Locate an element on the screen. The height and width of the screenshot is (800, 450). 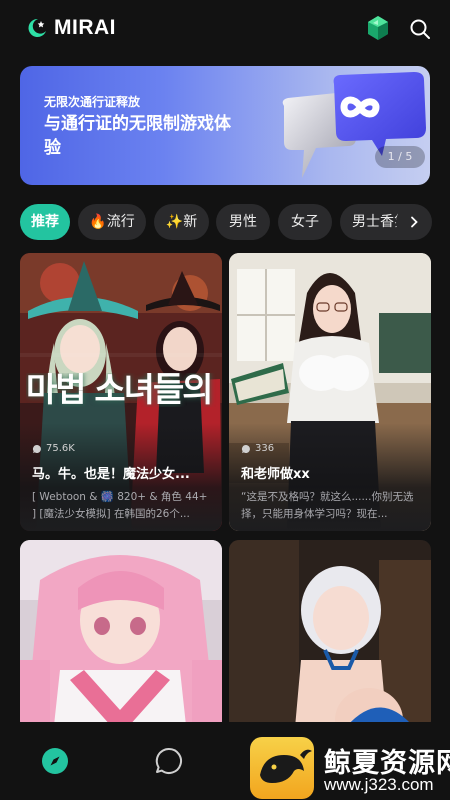
tabs-scroll-right-button is located at coordinates (414, 222).